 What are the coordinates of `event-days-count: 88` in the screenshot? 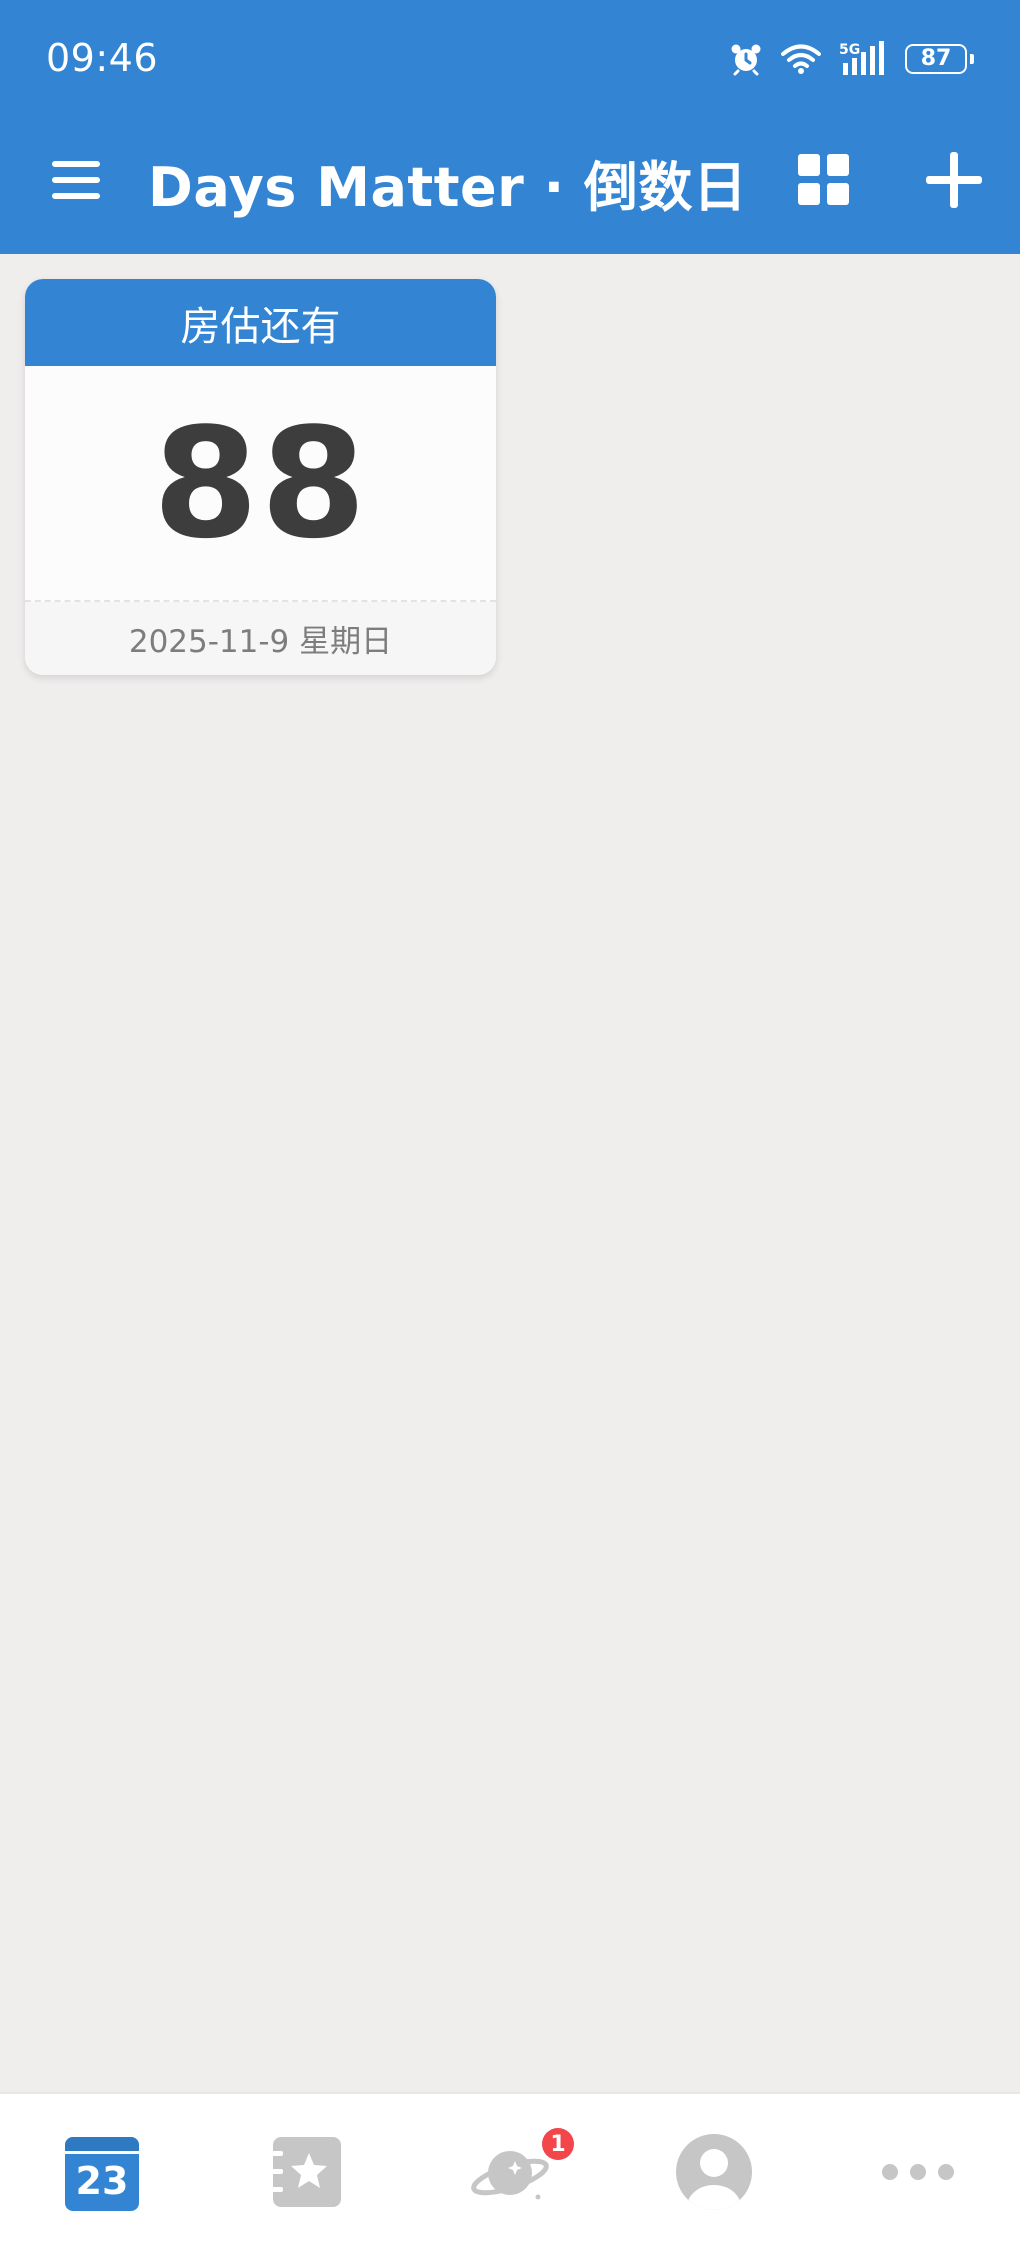 It's located at (260, 484).